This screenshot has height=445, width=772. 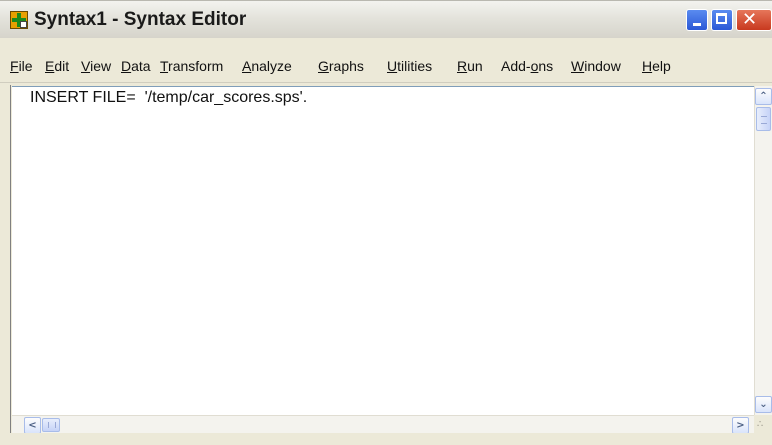 I want to click on chevron-up-icon: ⌃, so click(x=763, y=96).